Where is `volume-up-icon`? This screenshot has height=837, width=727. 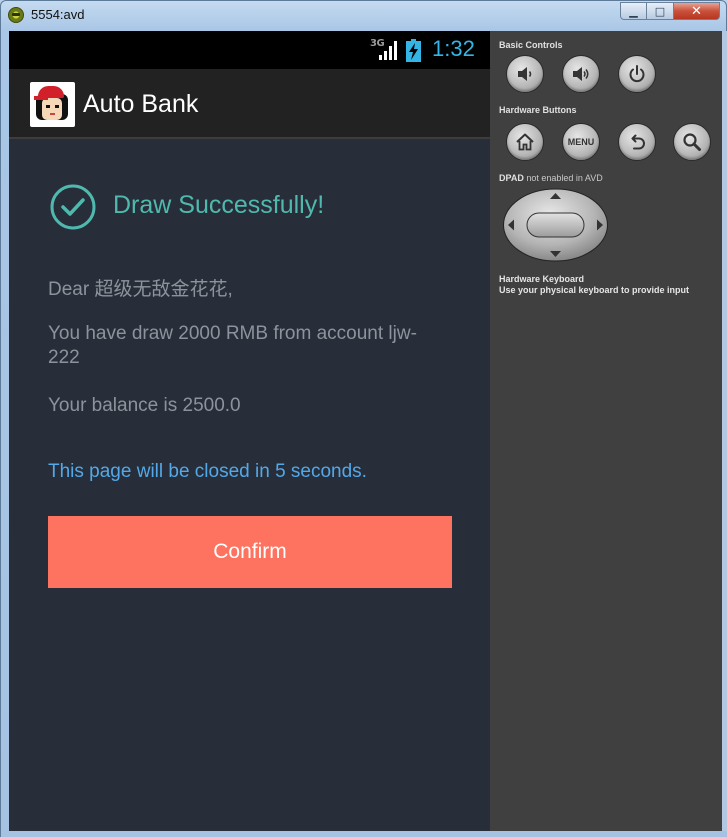 volume-up-icon is located at coordinates (581, 74).